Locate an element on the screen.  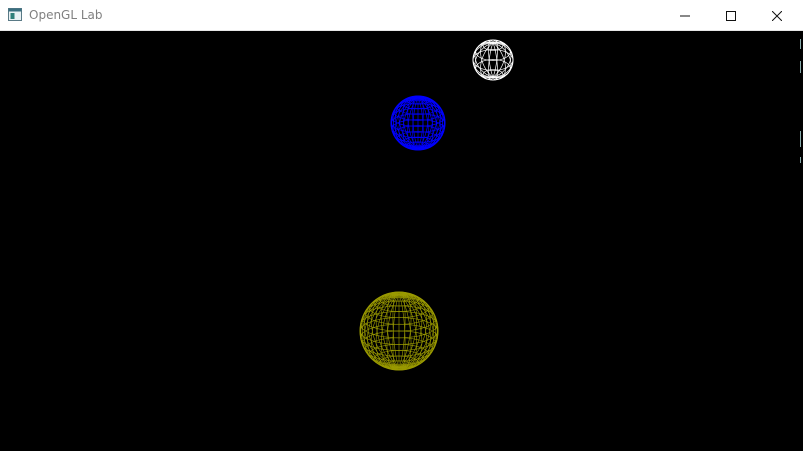
close-button is located at coordinates (777, 15).